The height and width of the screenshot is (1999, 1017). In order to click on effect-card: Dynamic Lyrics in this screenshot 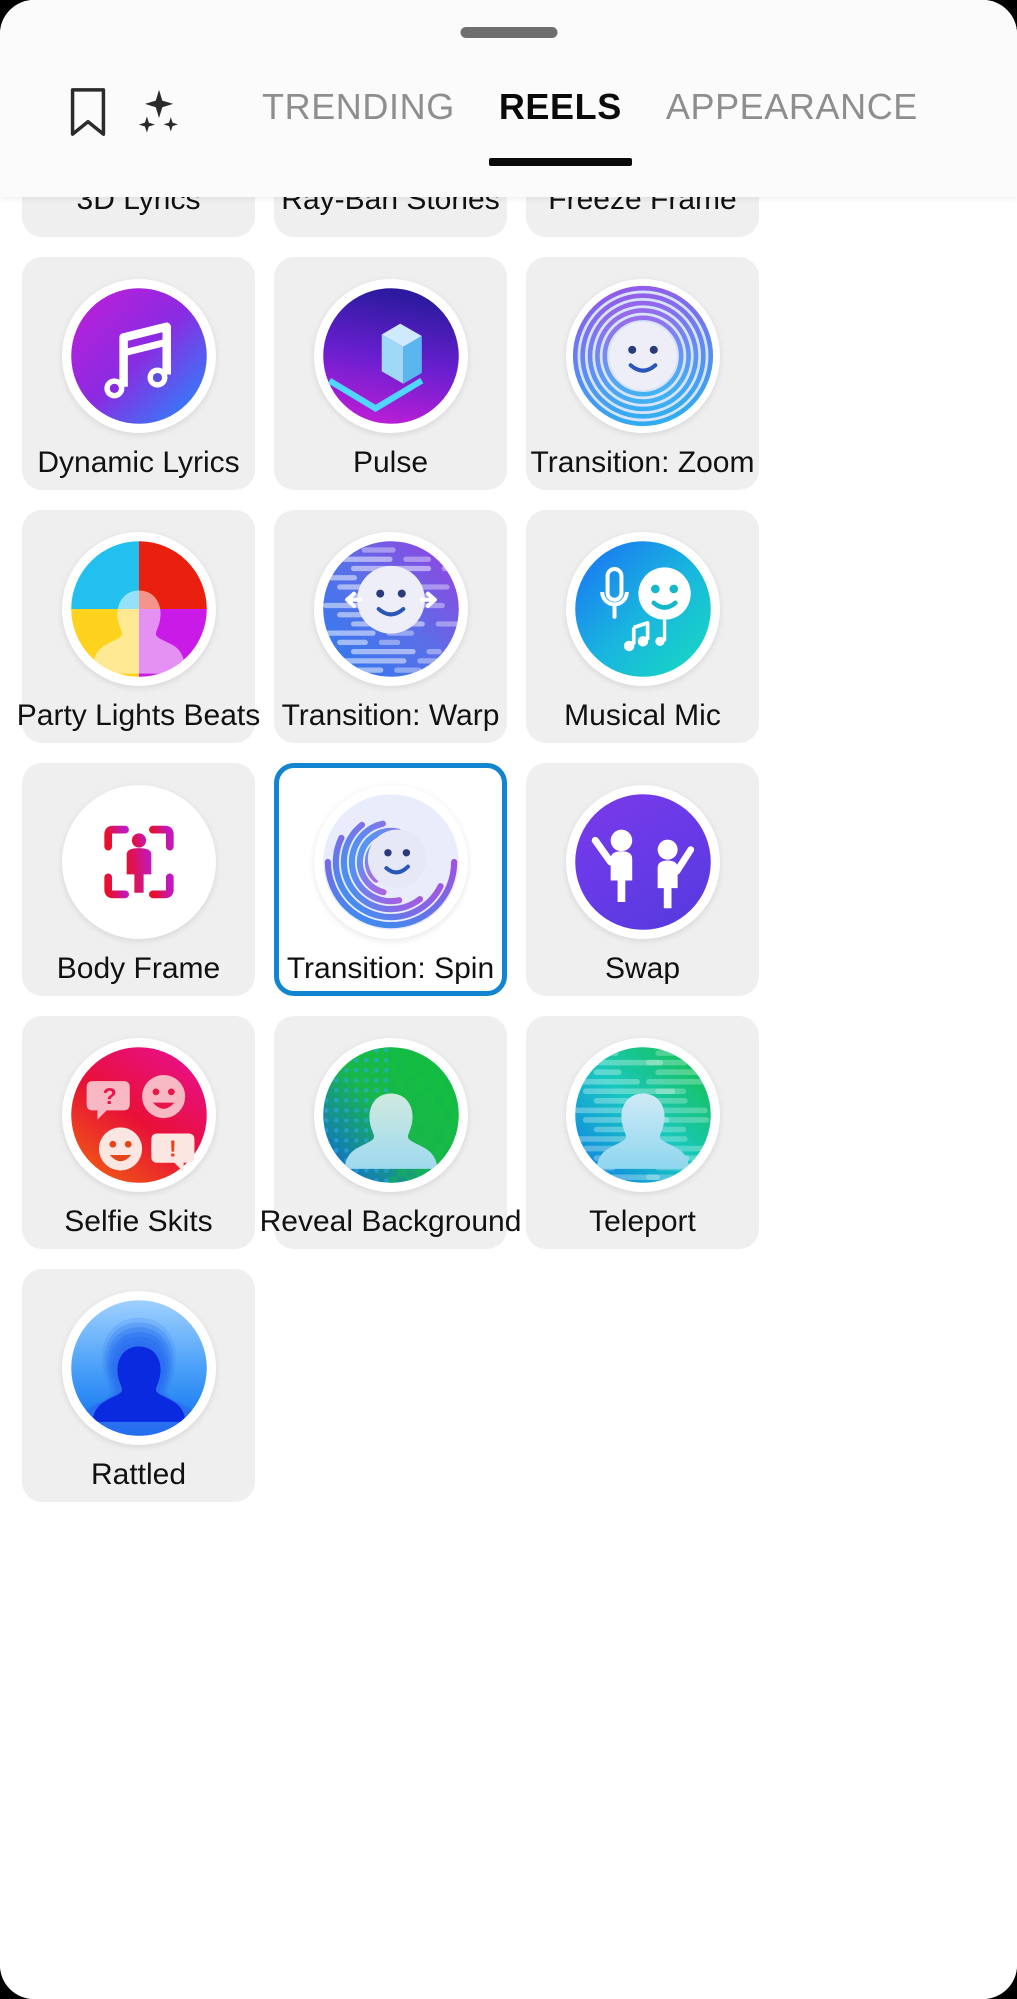, I will do `click(138, 373)`.